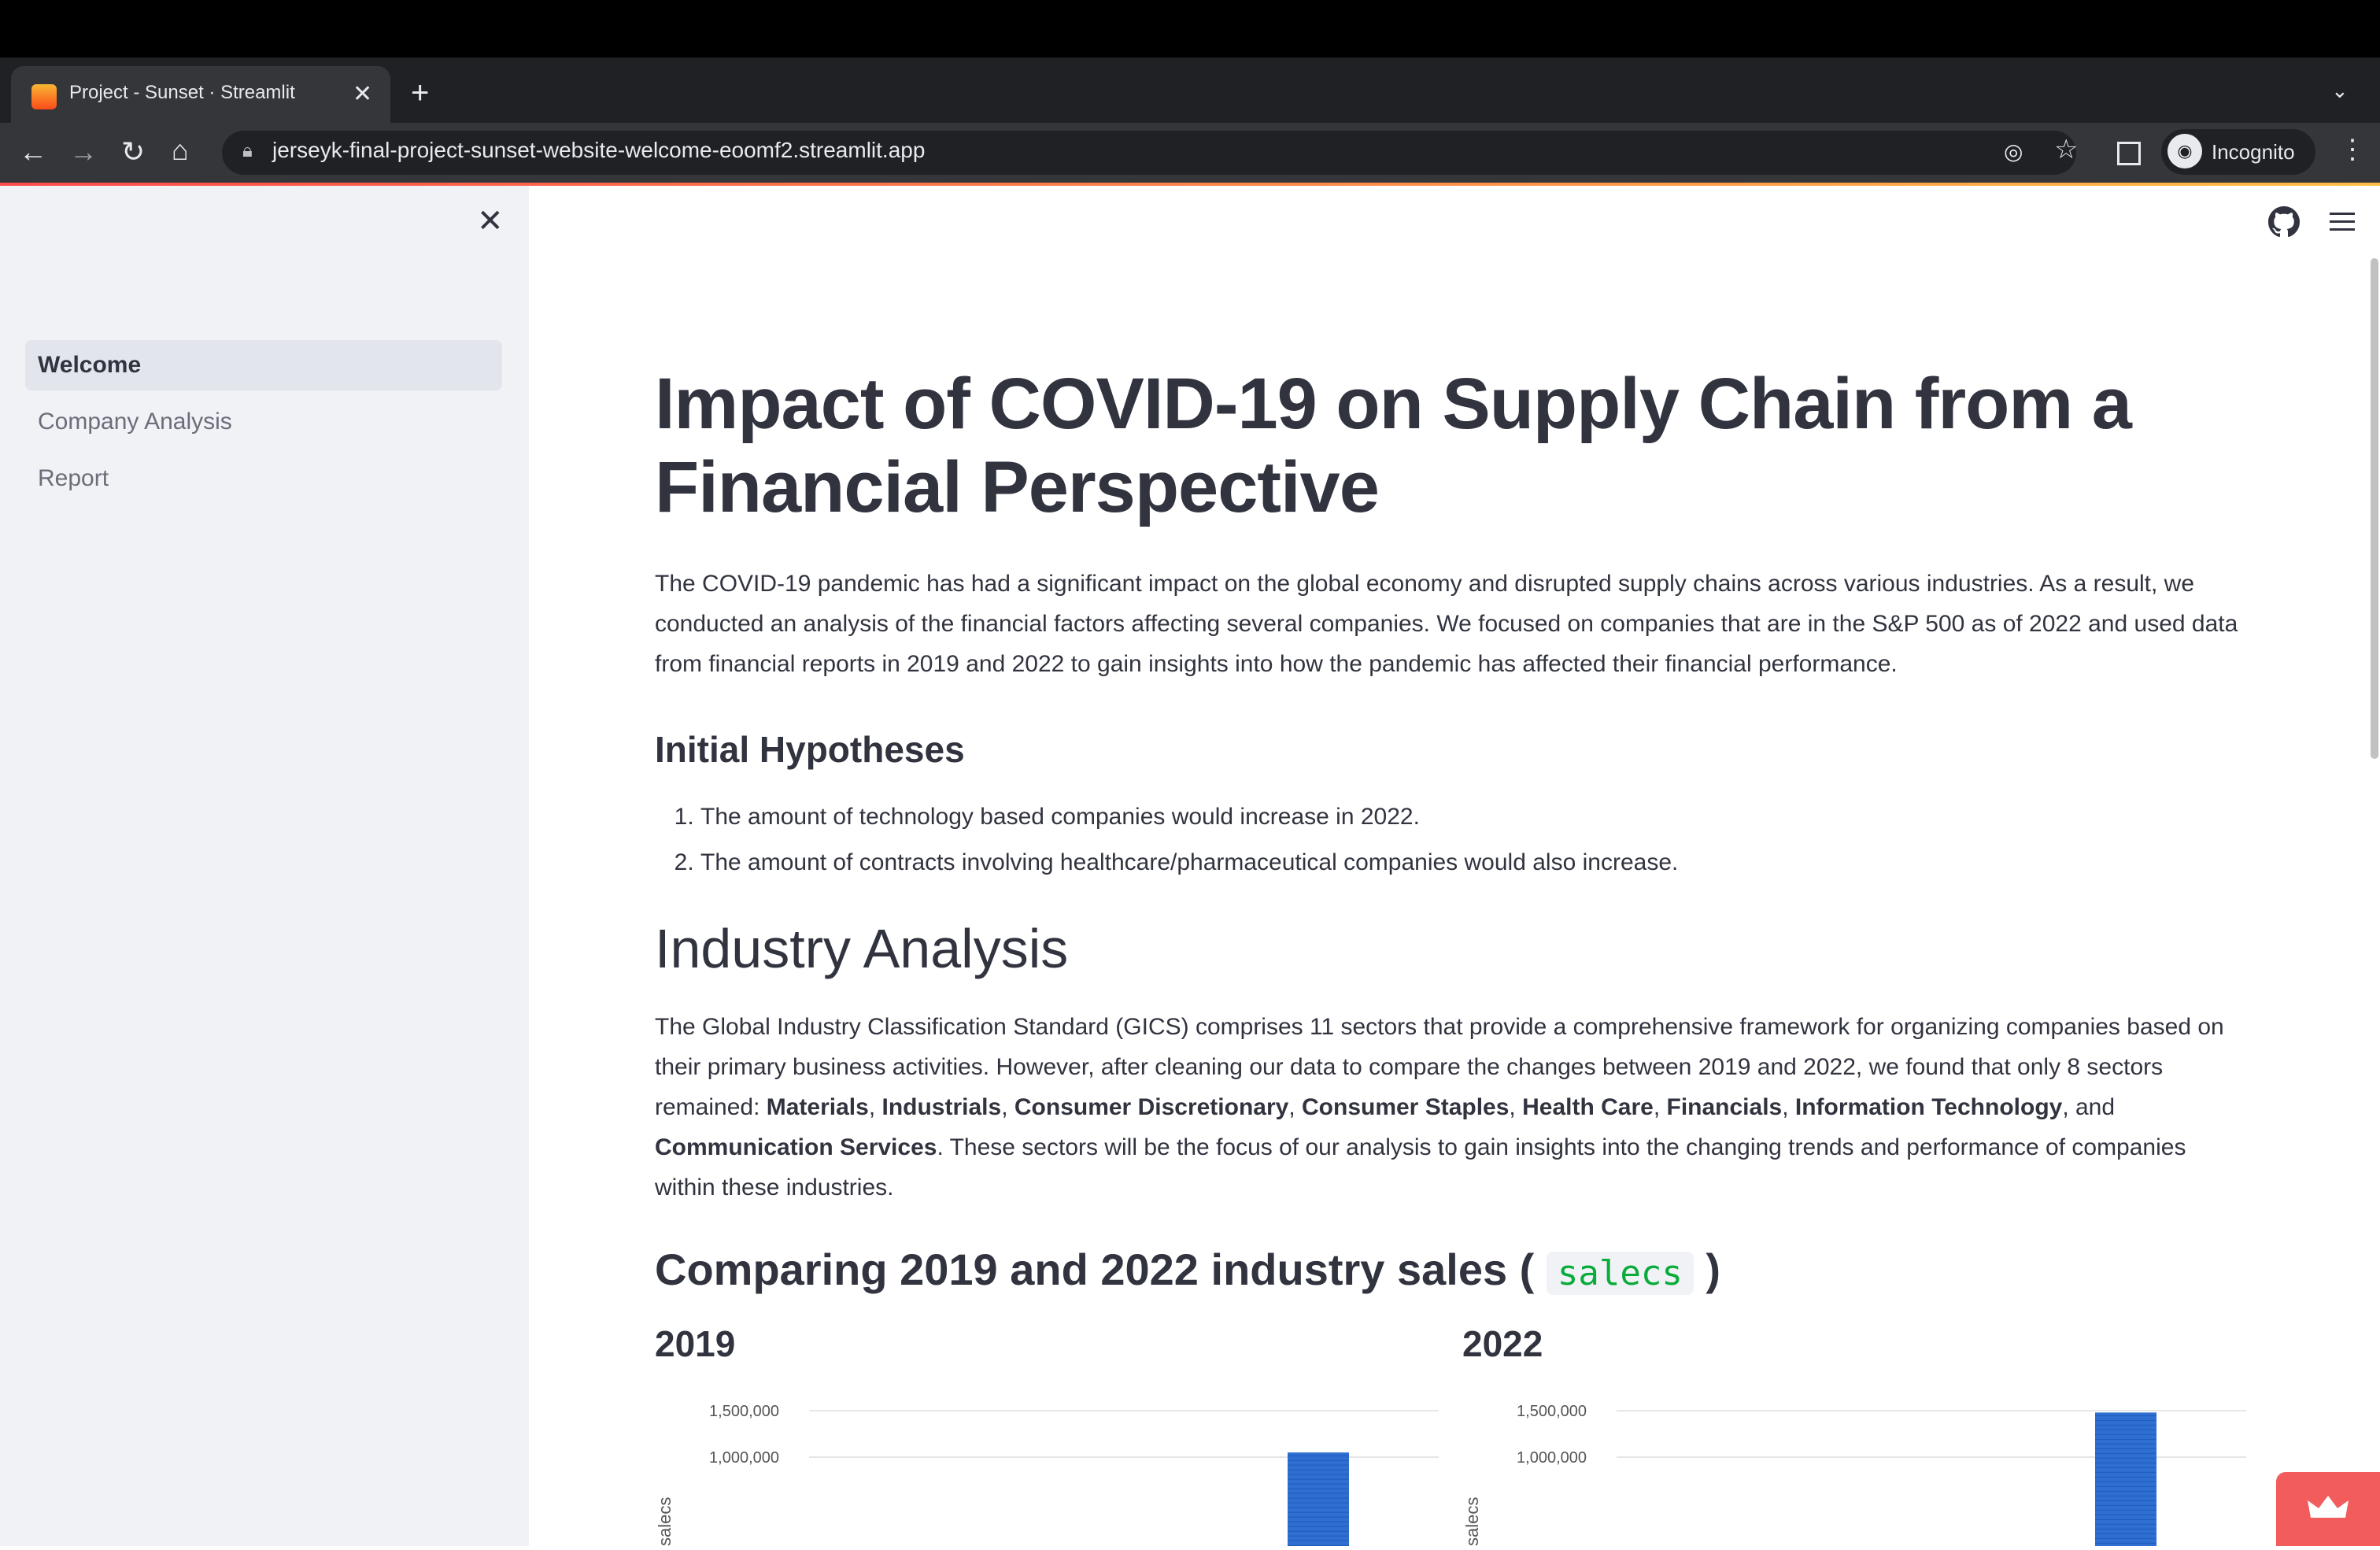 The width and height of the screenshot is (2380, 1550). I want to click on new-tab-icon: +, so click(420, 93).